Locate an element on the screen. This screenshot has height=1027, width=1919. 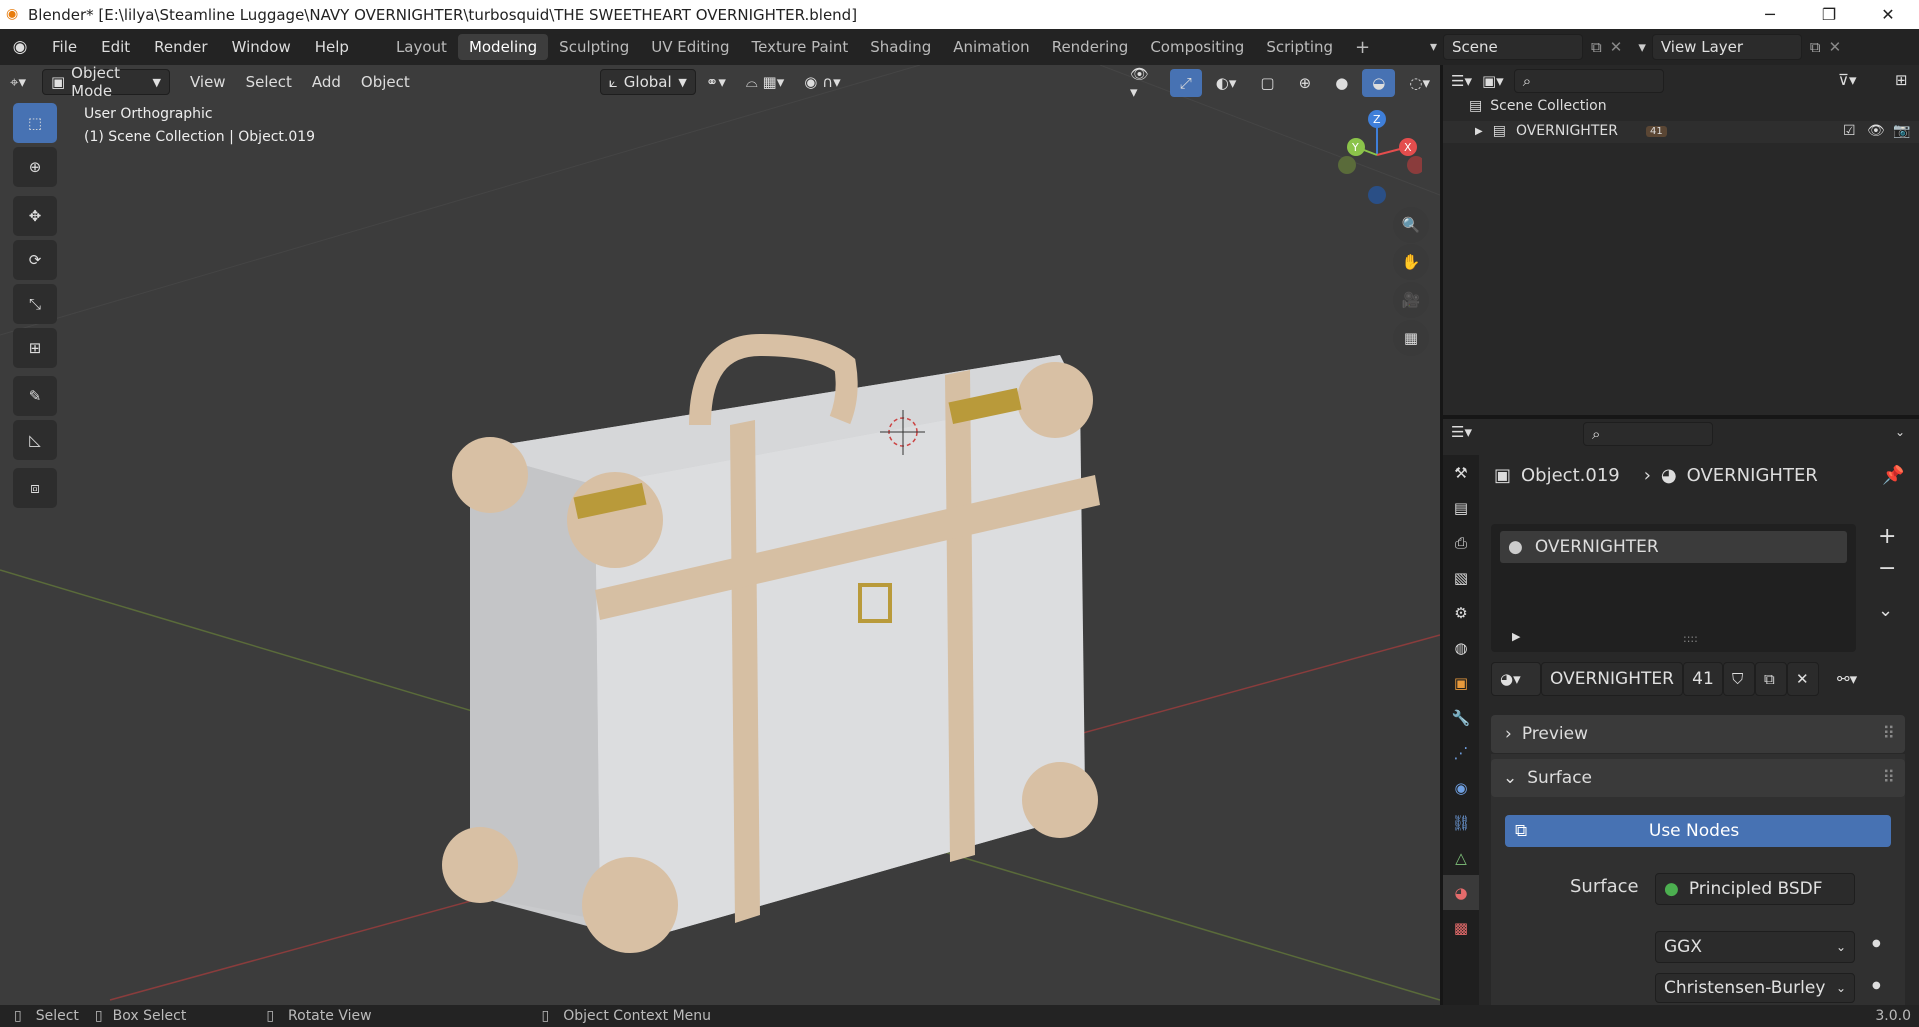
texture-tab: ▩ is located at coordinates (1461, 927).